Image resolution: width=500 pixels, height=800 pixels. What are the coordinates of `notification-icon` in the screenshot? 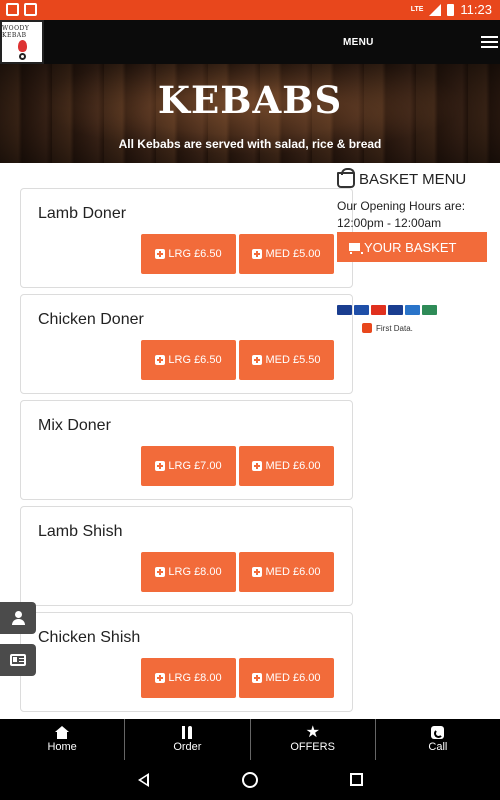 It's located at (12, 9).